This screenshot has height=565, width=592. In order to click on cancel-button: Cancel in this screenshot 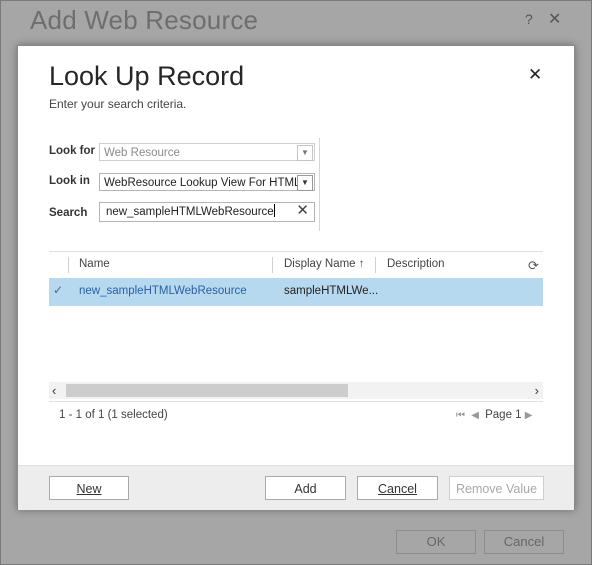, I will do `click(397, 488)`.